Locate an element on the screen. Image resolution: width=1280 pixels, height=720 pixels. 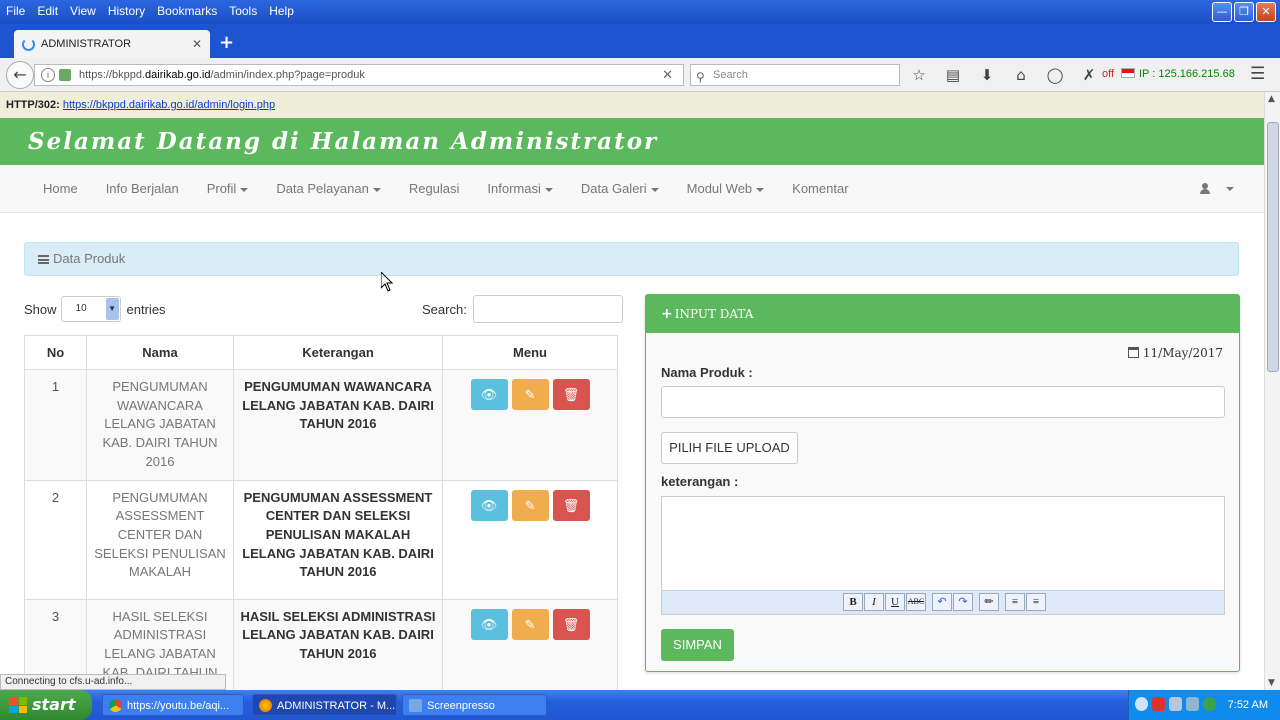
scrollbar-thumb is located at coordinates (1273, 247).